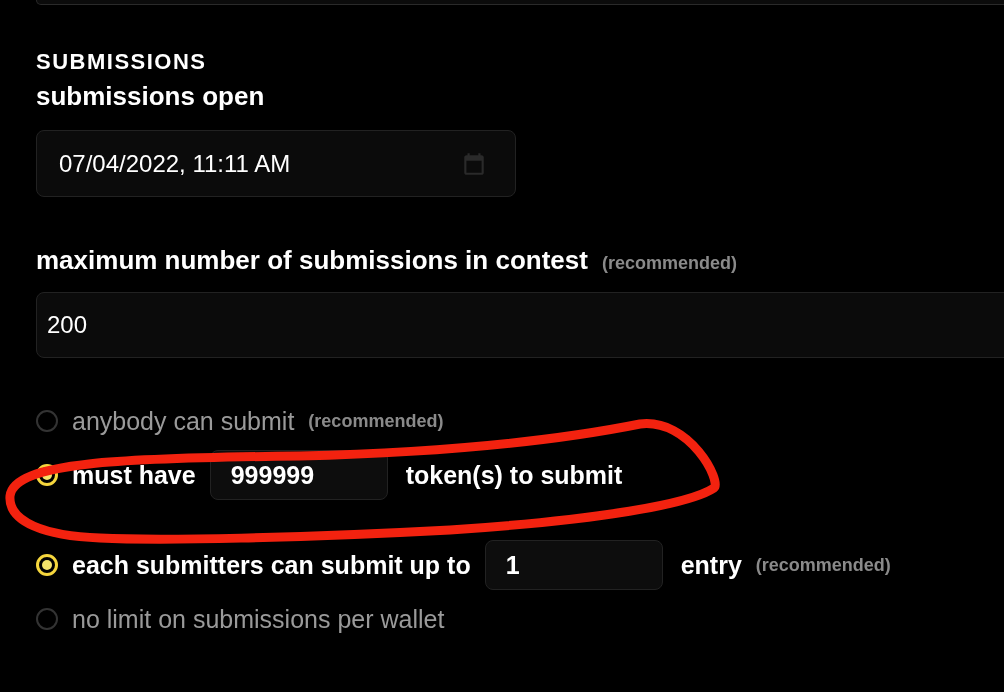 The height and width of the screenshot is (692, 1004). I want to click on option-label: entry, so click(711, 565).